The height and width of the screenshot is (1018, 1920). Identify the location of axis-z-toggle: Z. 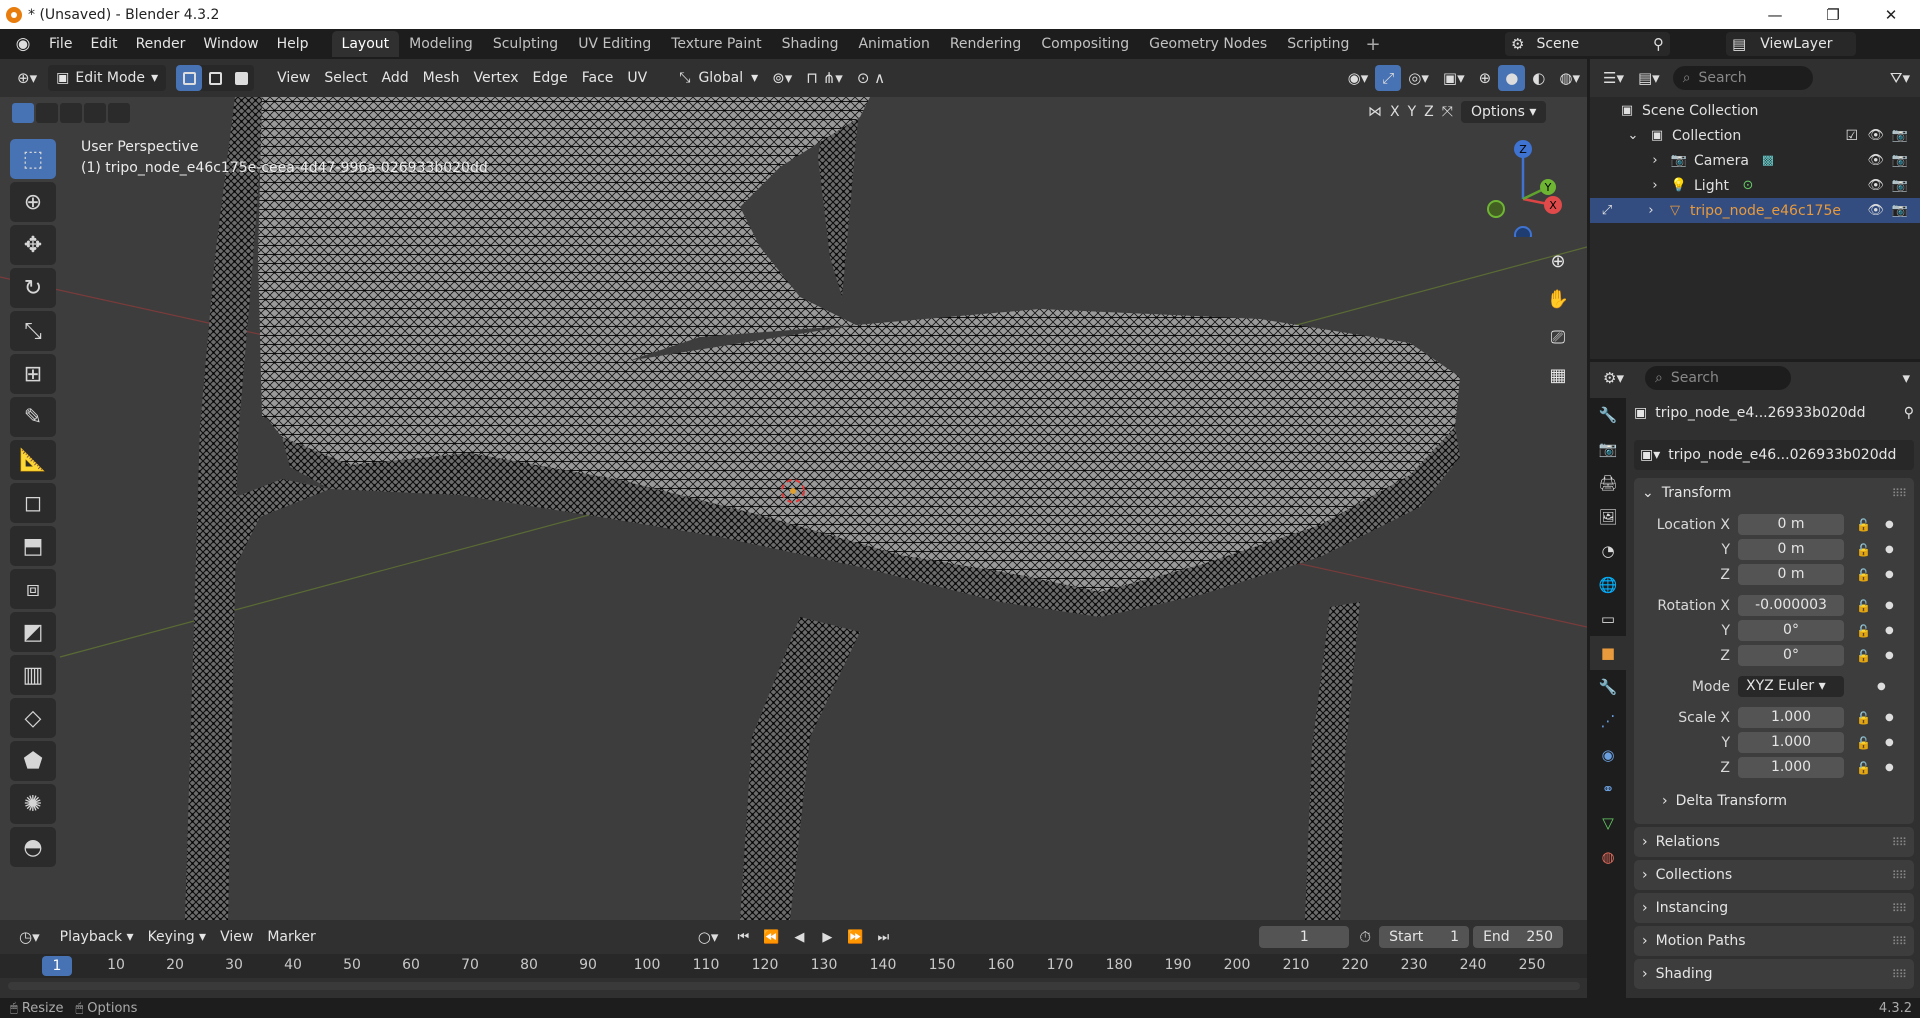
(1429, 112).